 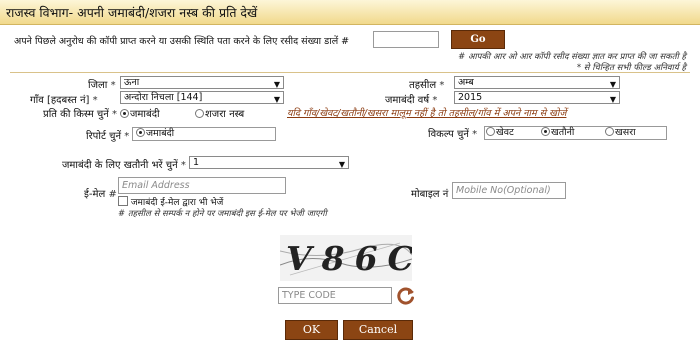 I want to click on mobile-label: मोबाइल नं, so click(x=430, y=194).